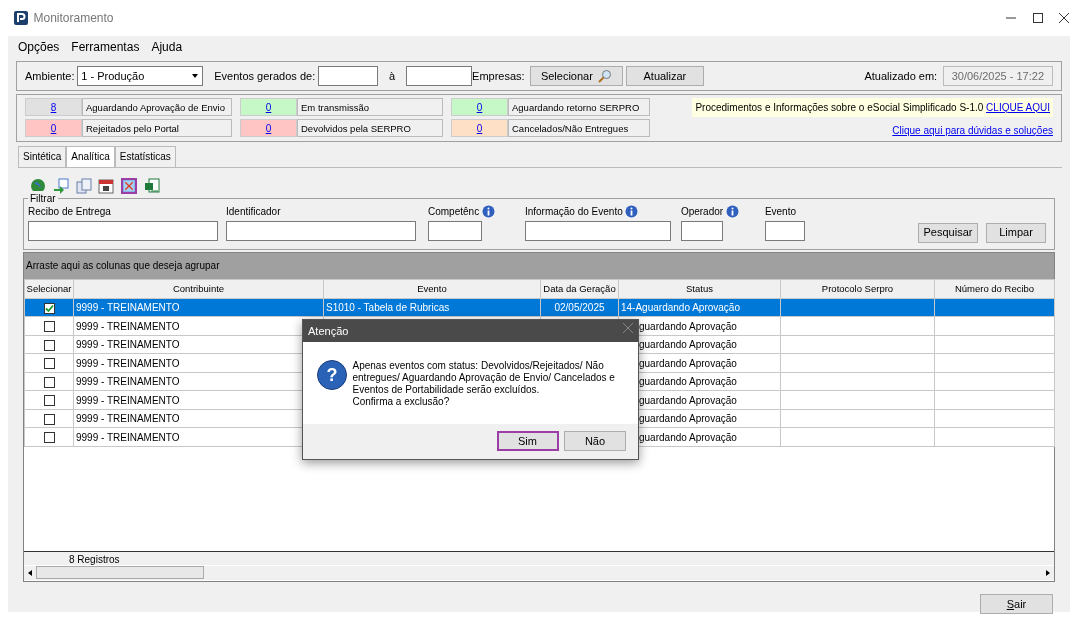 The width and height of the screenshot is (1083, 617). I want to click on date-cell: 02/05/2025, so click(579, 307).